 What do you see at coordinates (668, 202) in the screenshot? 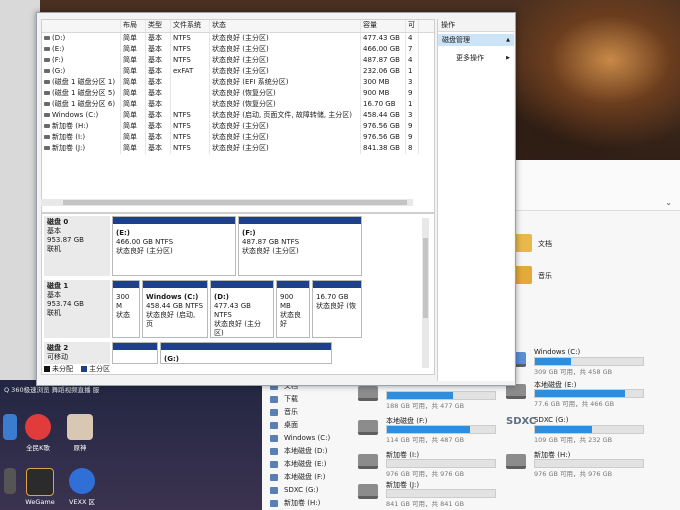
I see `chevron-down-icon: ⌄` at bounding box center [668, 202].